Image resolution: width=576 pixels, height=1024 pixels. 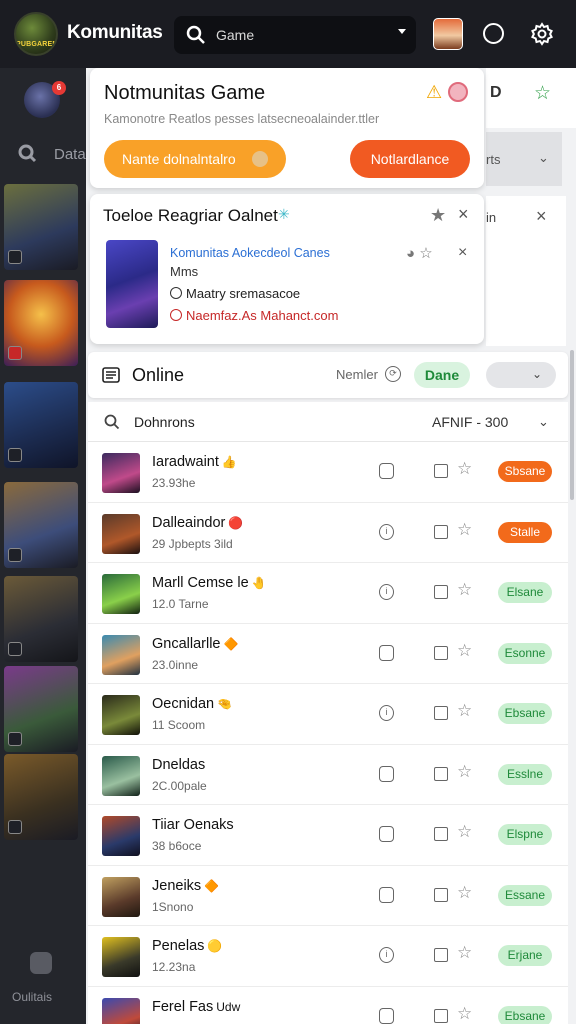 What do you see at coordinates (115, 32) in the screenshot?
I see `app-title: Komunitas` at bounding box center [115, 32].